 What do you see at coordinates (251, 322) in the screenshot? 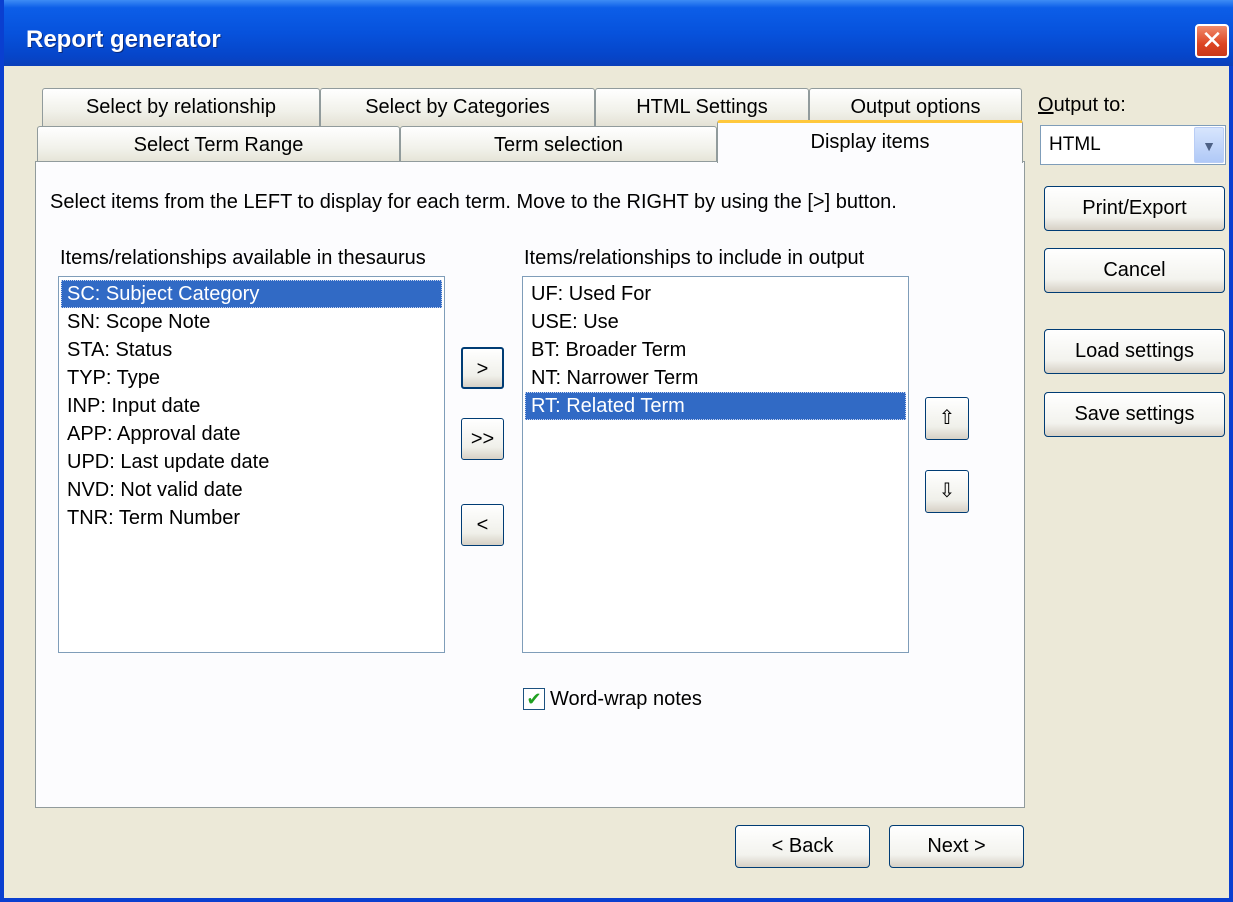
I see `list-item: SN: Scope Note` at bounding box center [251, 322].